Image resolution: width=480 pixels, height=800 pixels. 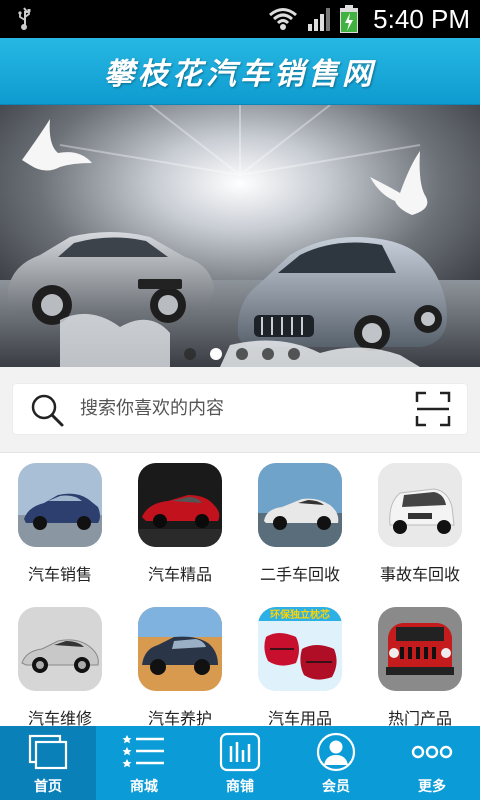 I want to click on bottom-tab-bar: 首页 商城 商铺 会员 更多, so click(x=240, y=763).